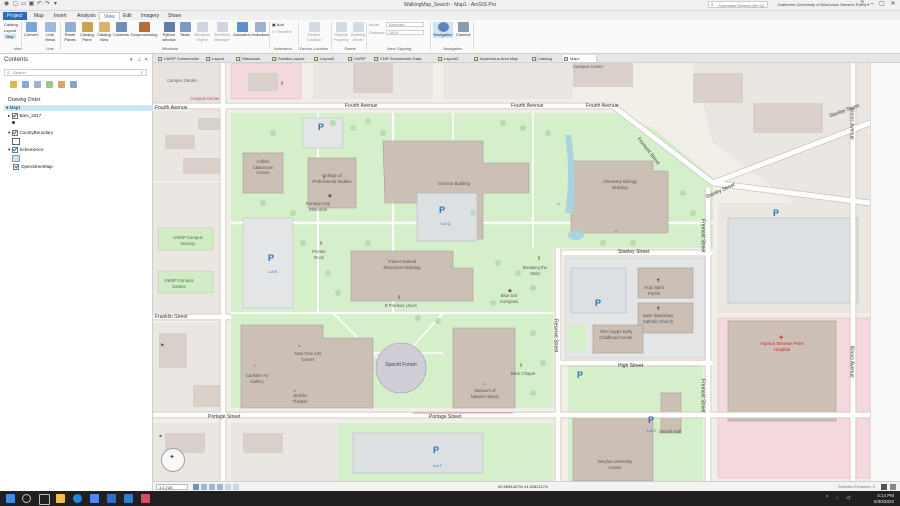 The height and width of the screenshot is (506, 900). I want to click on view-layout-button: Layout, so click(10, 30).